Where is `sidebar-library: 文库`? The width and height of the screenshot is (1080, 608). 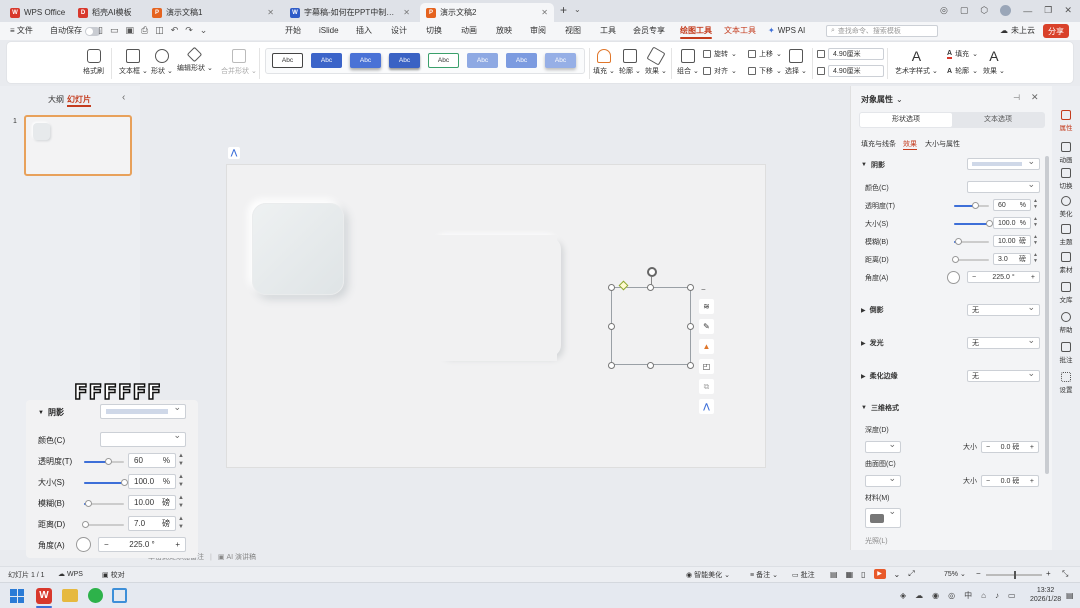 sidebar-library: 文库 is located at coordinates (1066, 293).